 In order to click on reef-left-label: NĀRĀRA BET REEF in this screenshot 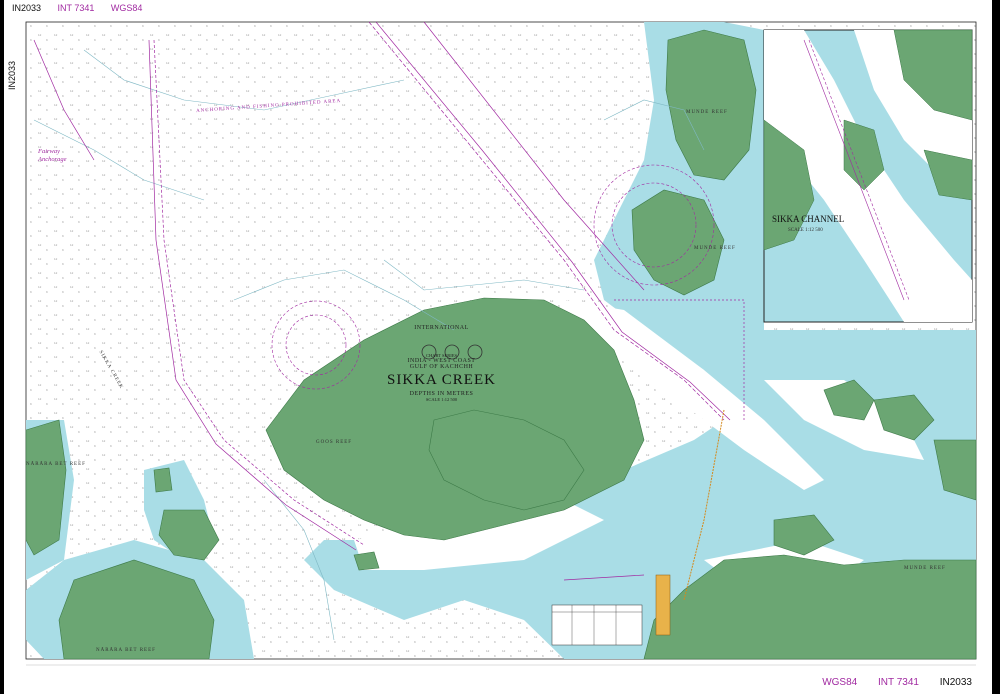, I will do `click(56, 464)`.